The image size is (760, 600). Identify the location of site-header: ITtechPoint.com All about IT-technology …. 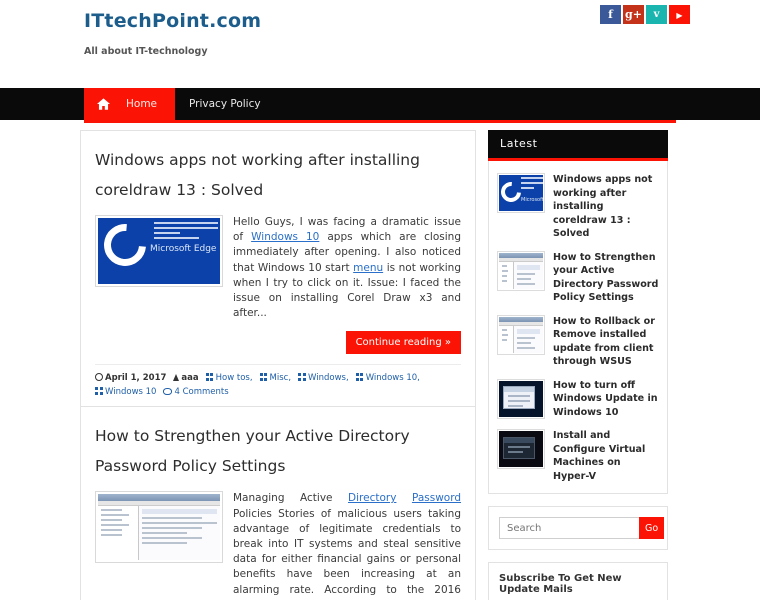
(380, 44).